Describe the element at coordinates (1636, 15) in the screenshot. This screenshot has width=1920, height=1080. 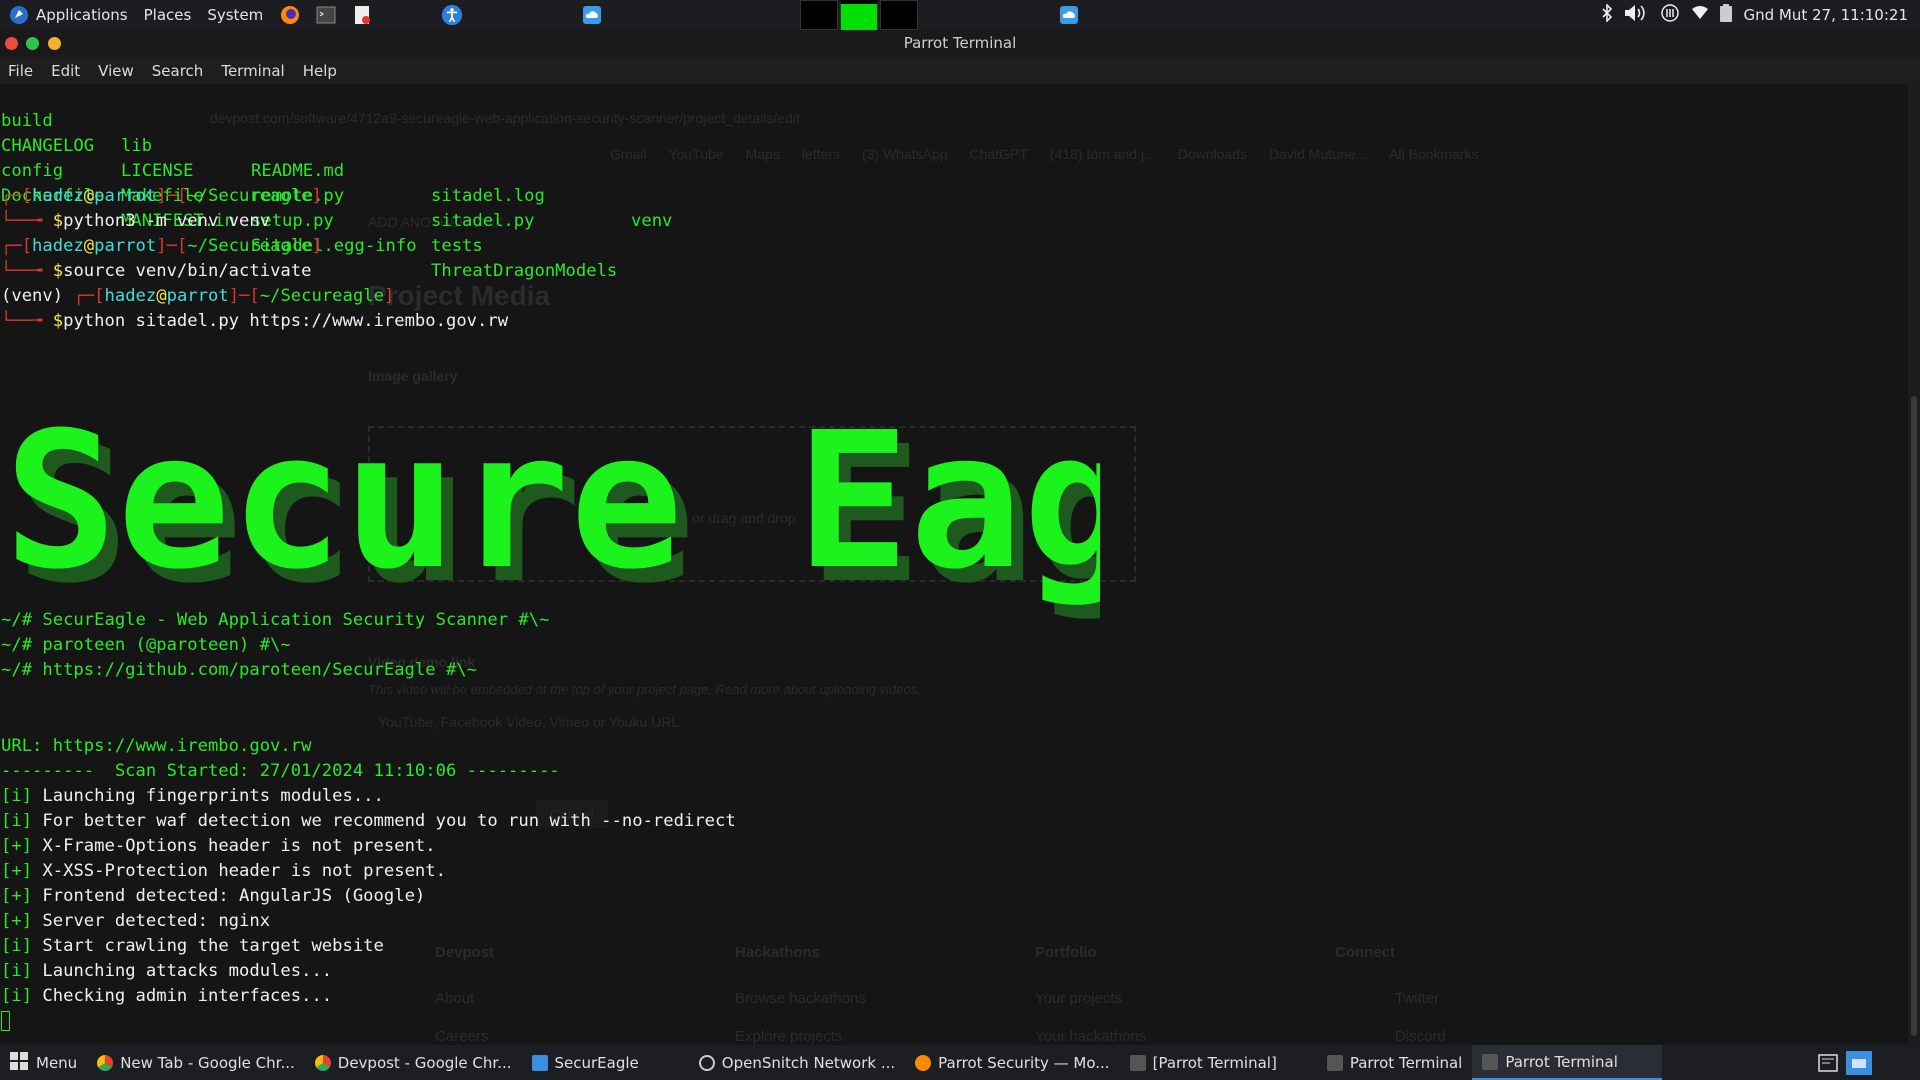
I see `volume-icon` at that location.